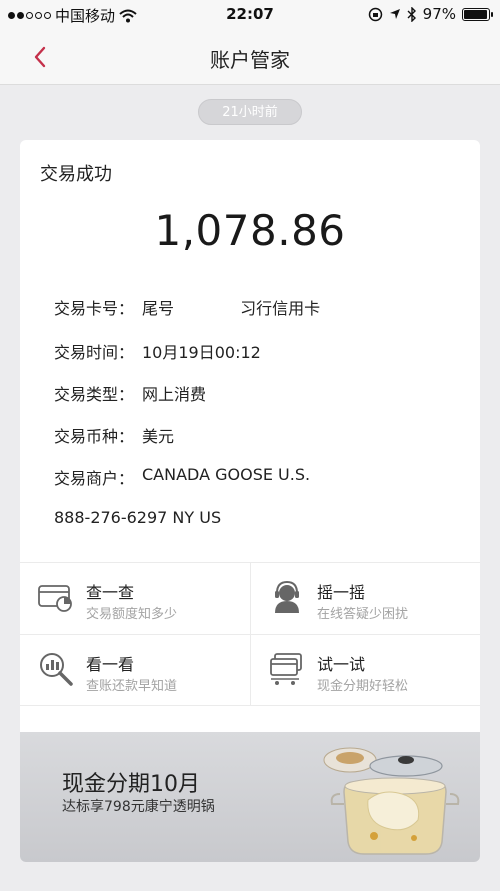 This screenshot has width=500, height=891. Describe the element at coordinates (394, 14) in the screenshot. I see `location-arrow-icon` at that location.